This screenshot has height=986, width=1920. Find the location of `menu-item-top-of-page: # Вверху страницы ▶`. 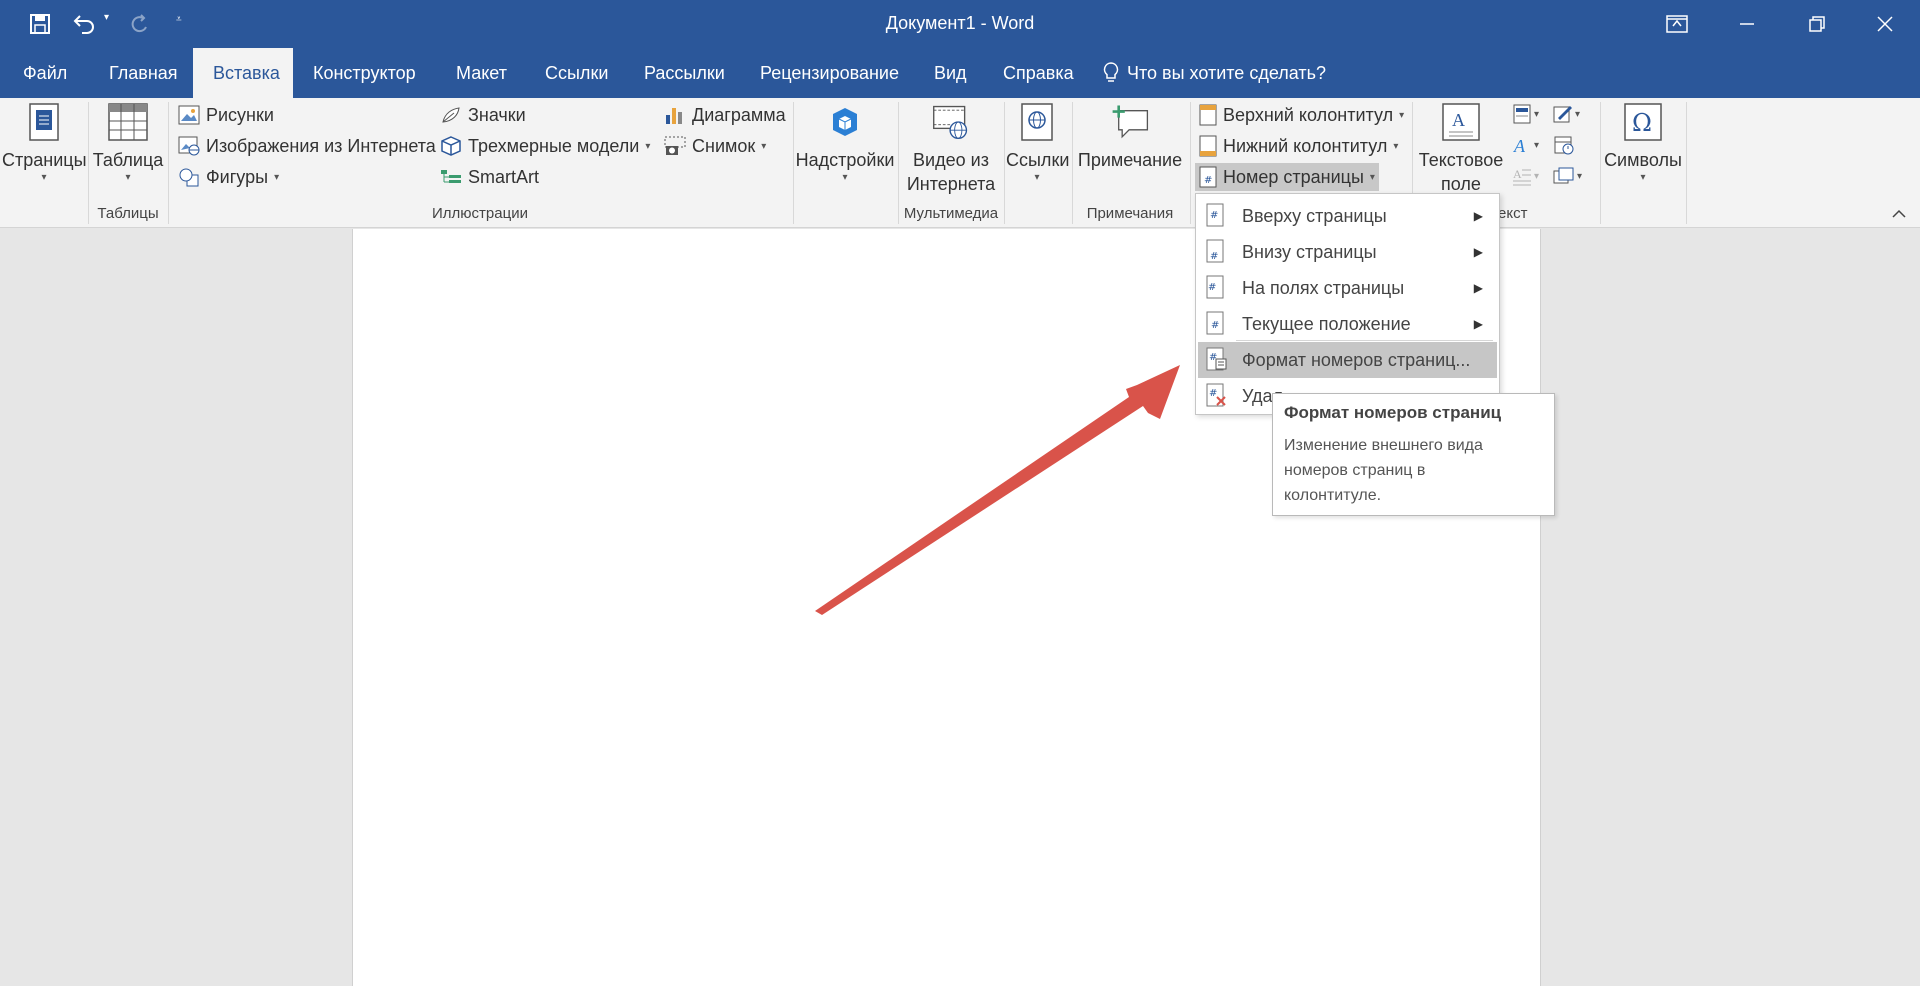

menu-item-top-of-page: # Вверху страницы ▶ is located at coordinates (1347, 216).